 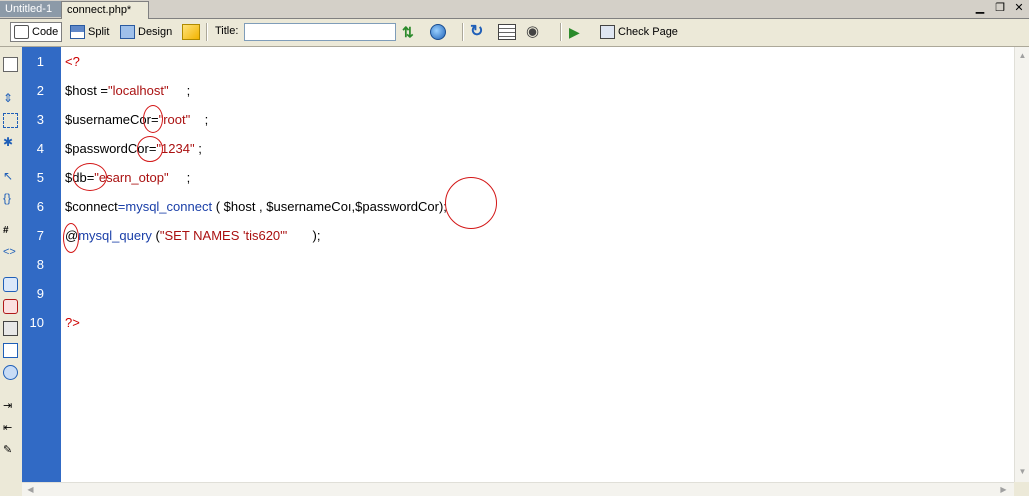 What do you see at coordinates (31, 9) in the screenshot?
I see `tab-untitled-1: Untitled-1` at bounding box center [31, 9].